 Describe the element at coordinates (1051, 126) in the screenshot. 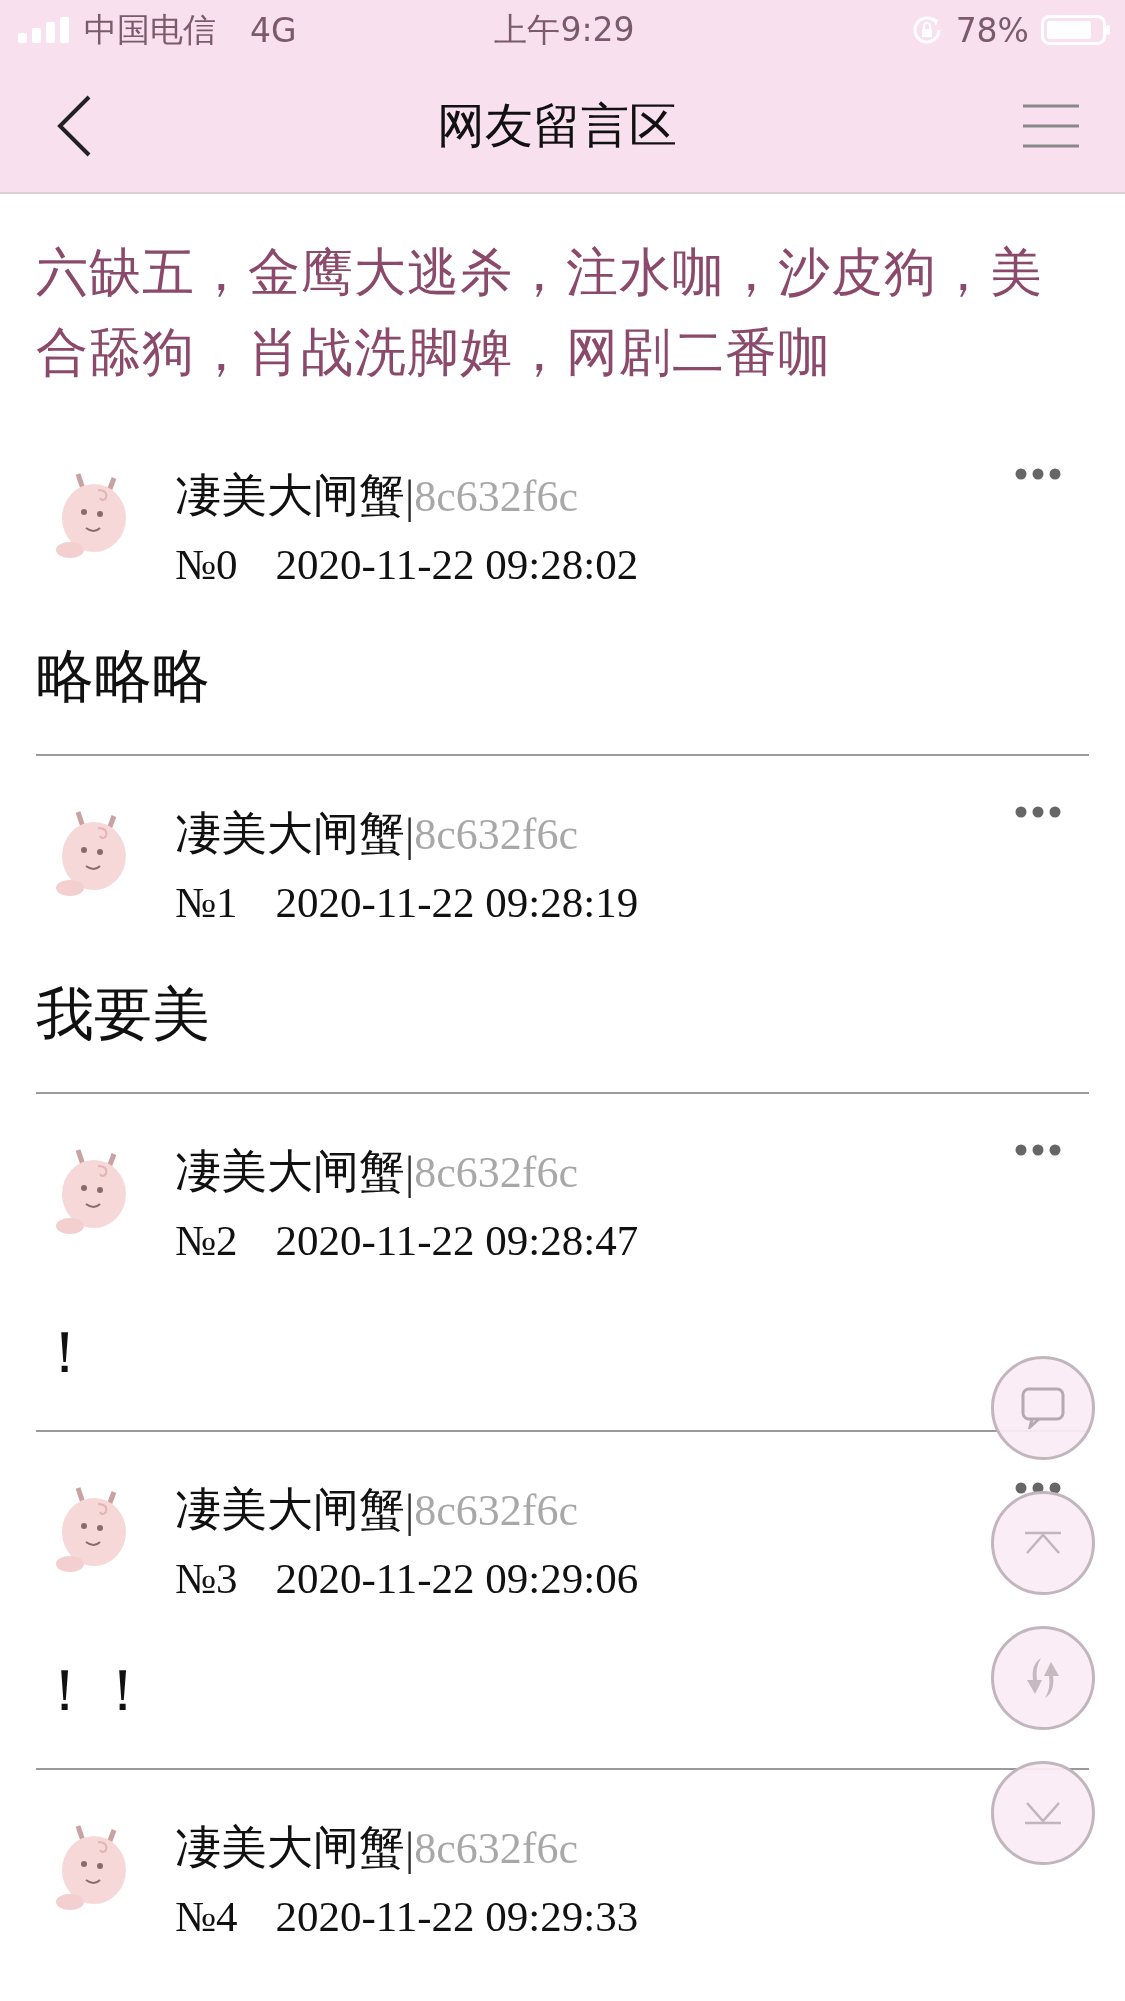

I see `menu-button` at that location.